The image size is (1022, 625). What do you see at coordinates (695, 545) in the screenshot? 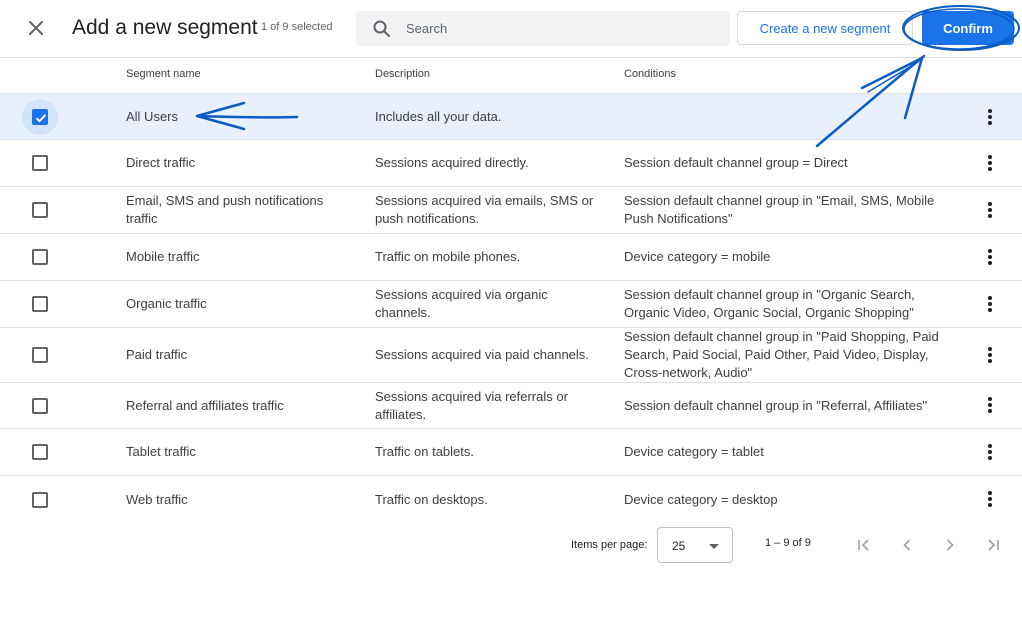
I see `items-per-page-select: 25` at bounding box center [695, 545].